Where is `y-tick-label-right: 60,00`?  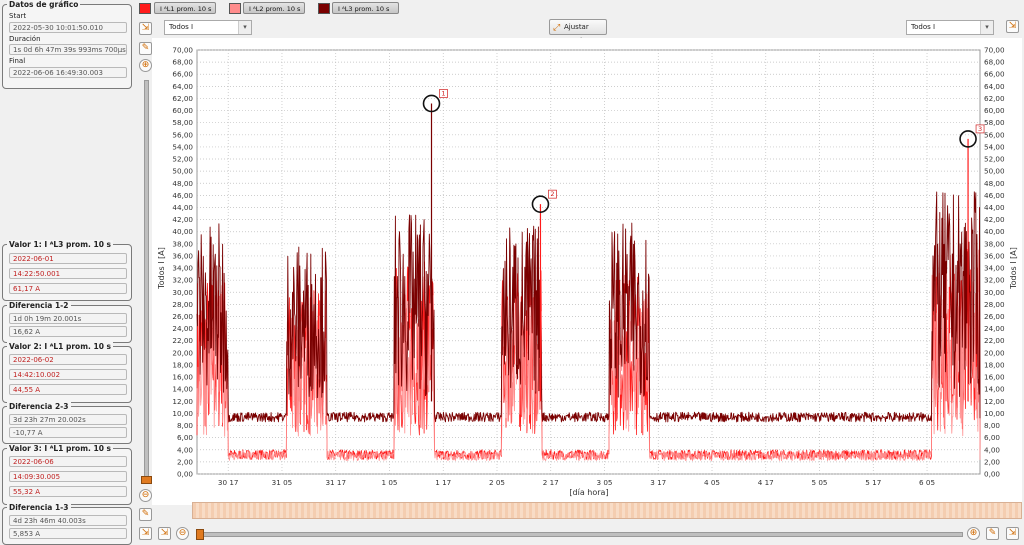 y-tick-label-right: 60,00 is located at coordinates (994, 110).